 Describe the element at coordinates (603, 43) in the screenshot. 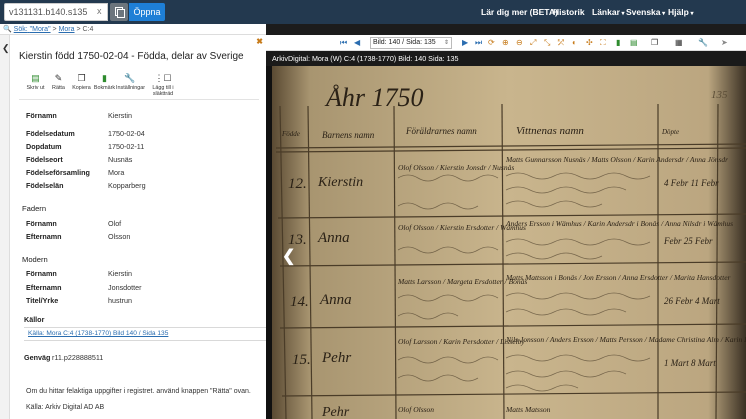

I see `fullscreen-icon: ⛶` at that location.